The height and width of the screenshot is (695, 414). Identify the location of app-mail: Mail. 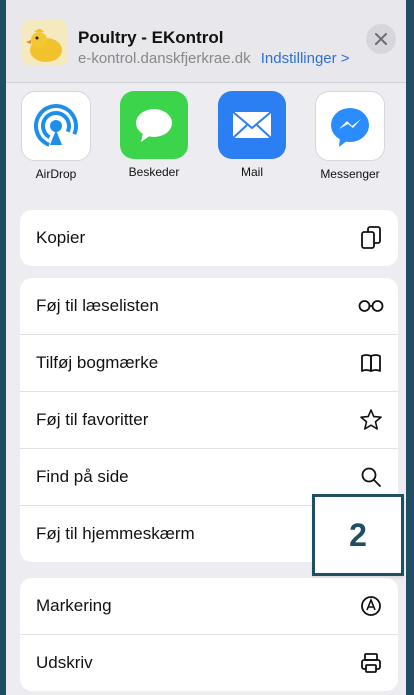
(252, 135).